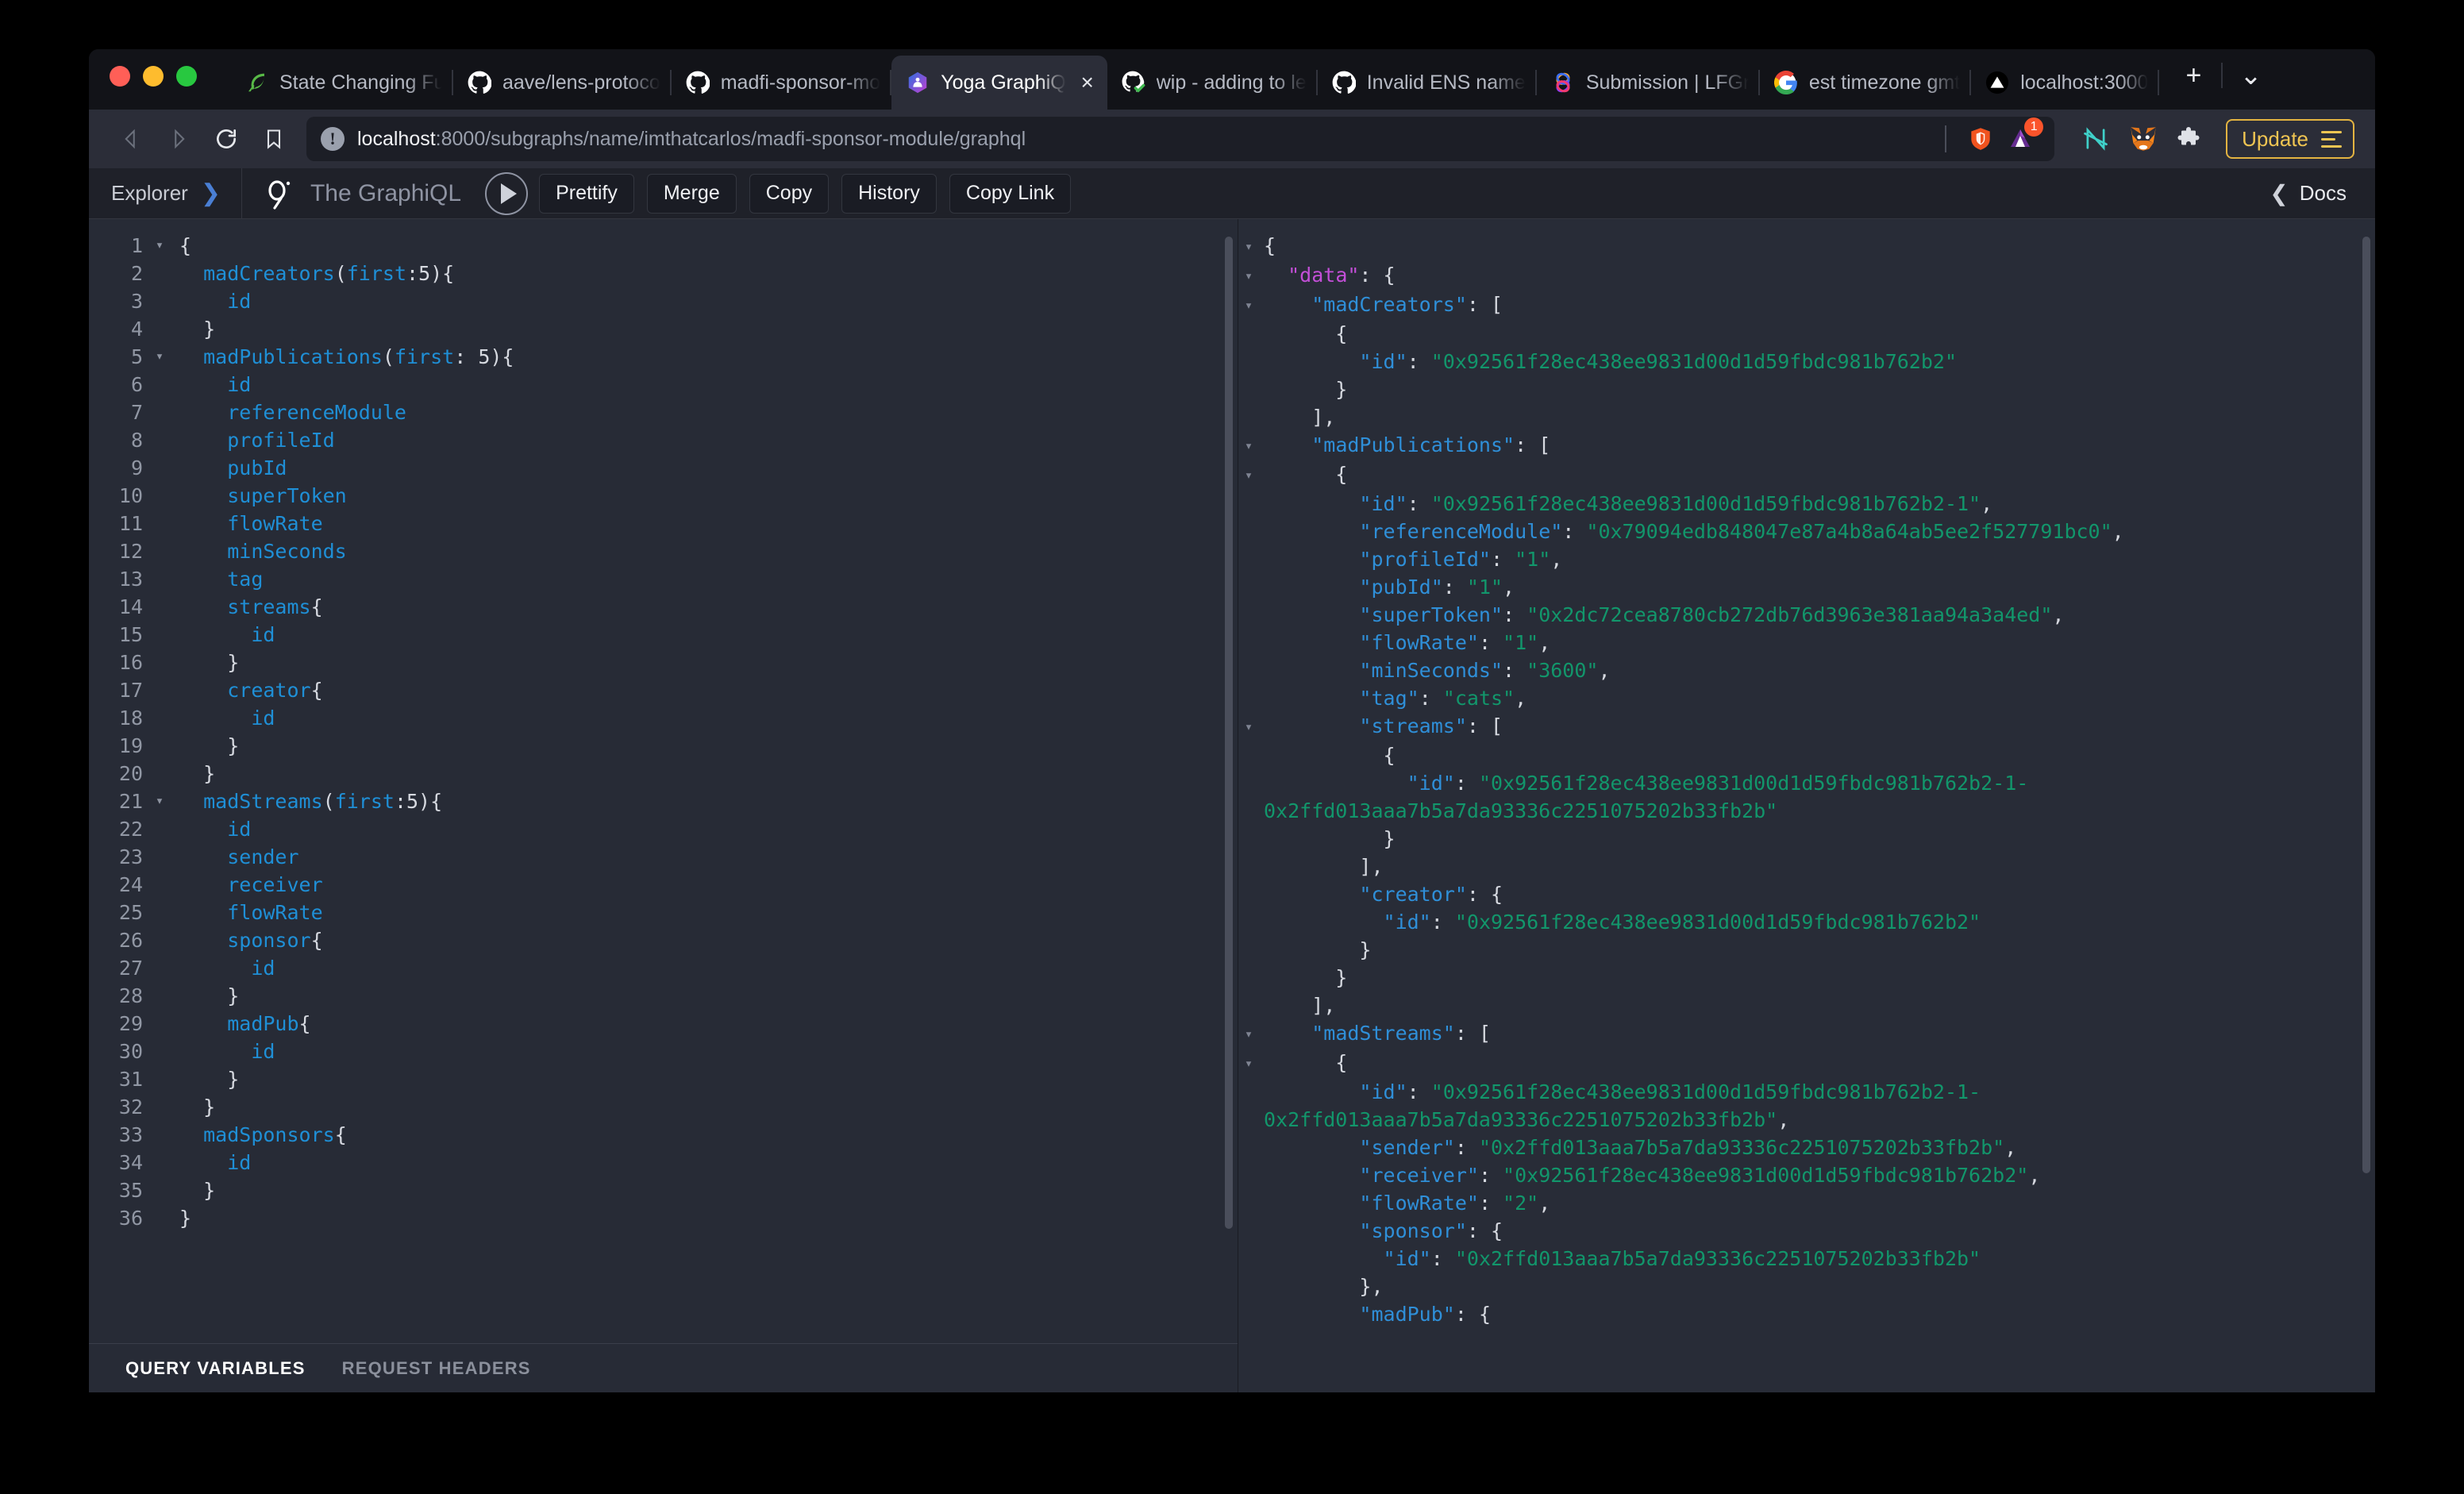 The height and width of the screenshot is (1494, 2464). Describe the element at coordinates (287, 495) in the screenshot. I see `query-line-text: superToken` at that location.